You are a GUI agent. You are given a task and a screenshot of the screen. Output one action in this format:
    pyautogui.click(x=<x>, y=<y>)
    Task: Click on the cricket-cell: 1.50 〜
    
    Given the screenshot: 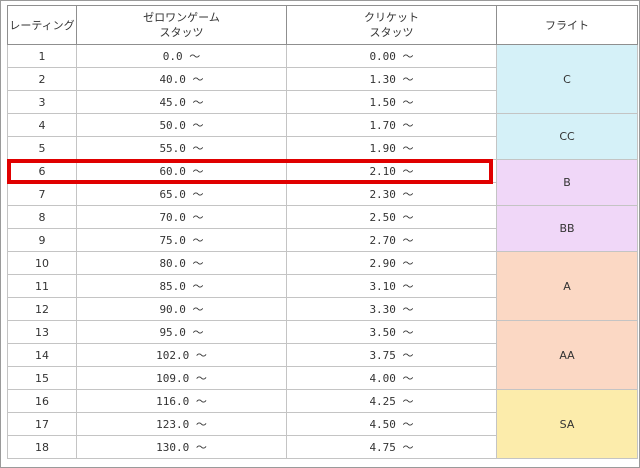 What is the action you would take?
    pyautogui.click(x=391, y=102)
    